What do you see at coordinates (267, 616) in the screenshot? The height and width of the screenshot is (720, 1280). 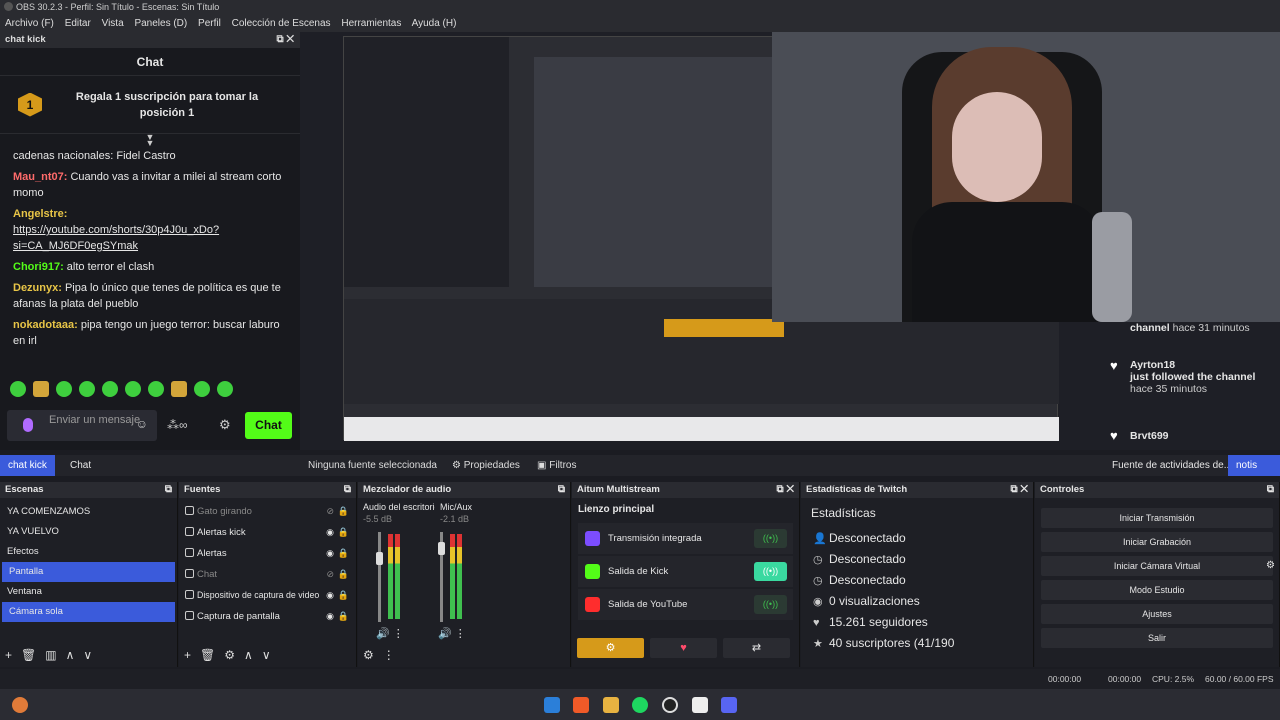 I see `source-item: Captura de pantalla ◉ 🔒` at bounding box center [267, 616].